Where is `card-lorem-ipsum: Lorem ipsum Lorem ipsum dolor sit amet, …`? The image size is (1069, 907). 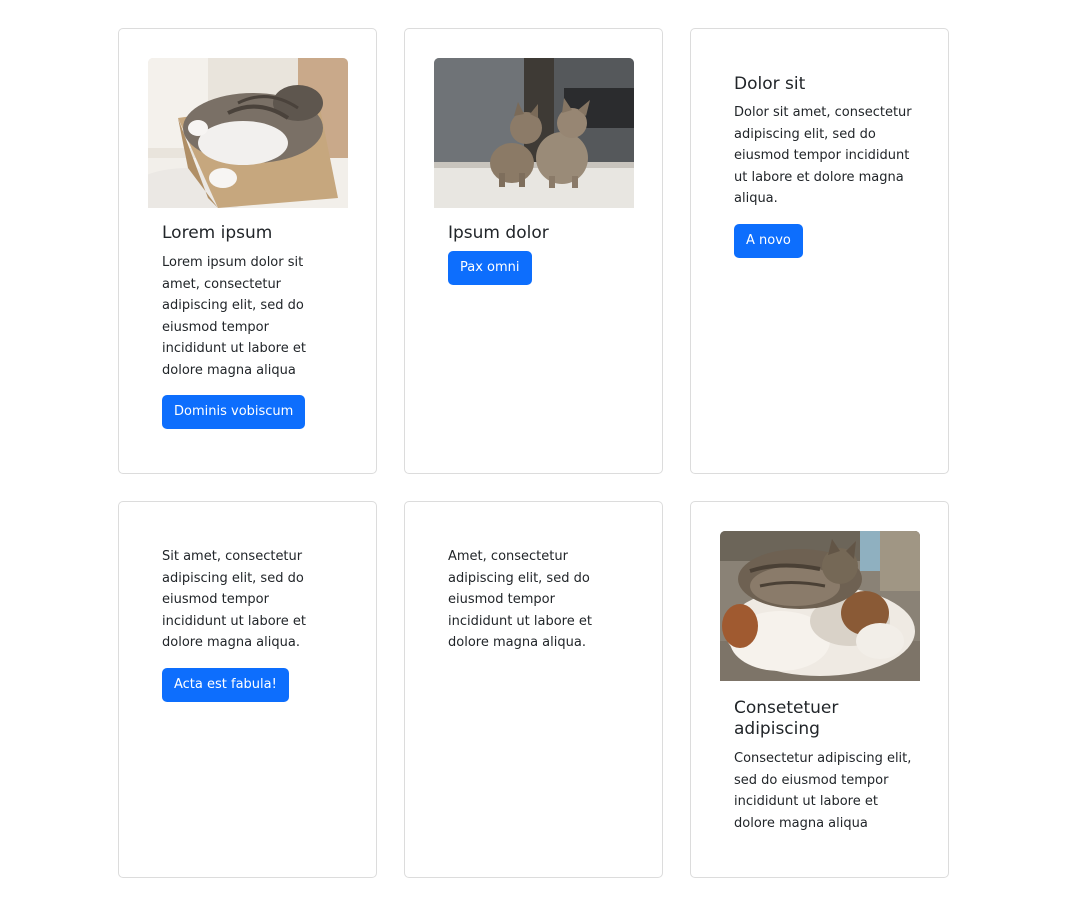 card-lorem-ipsum: Lorem ipsum Lorem ipsum dolor sit amet, … is located at coordinates (247, 251).